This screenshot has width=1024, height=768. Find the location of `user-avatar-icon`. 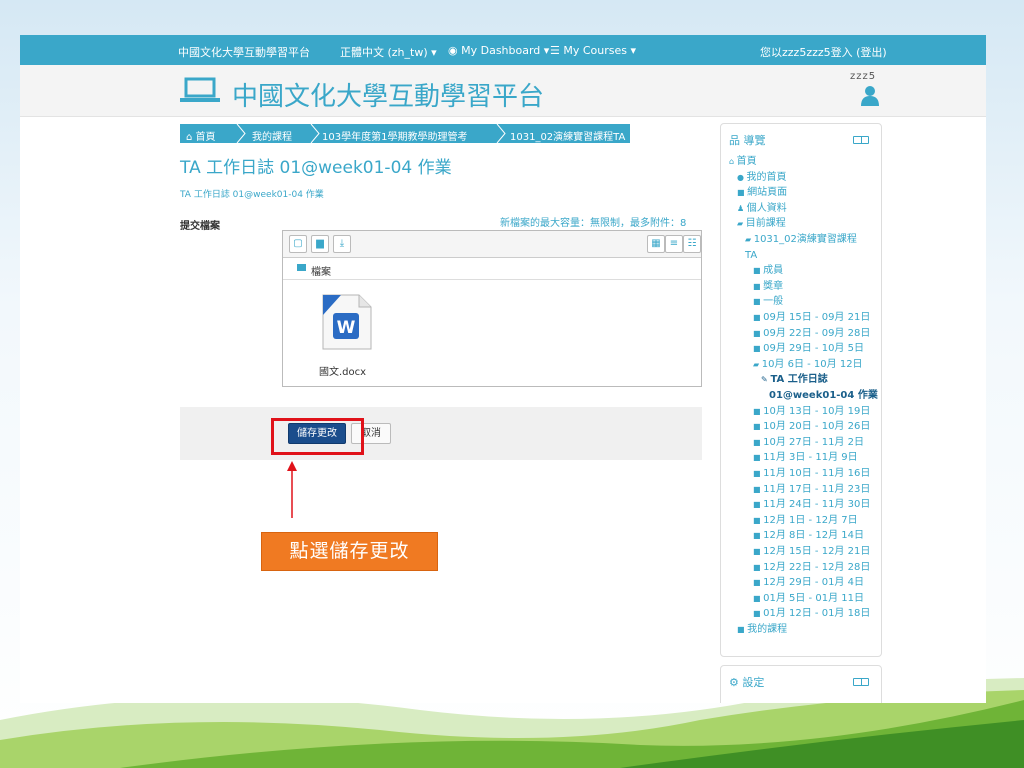

user-avatar-icon is located at coordinates (870, 96).